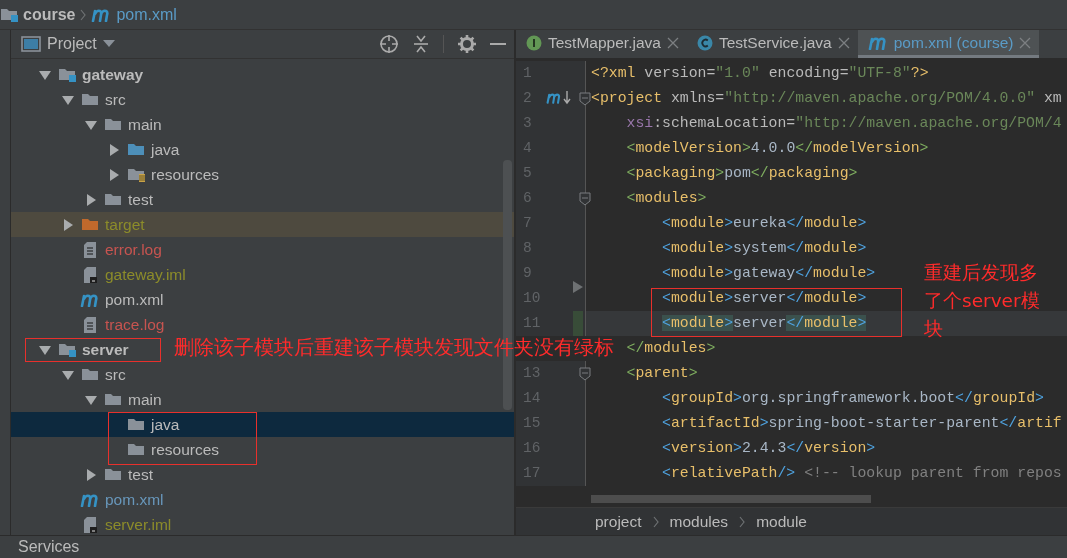 The height and width of the screenshot is (558, 1067). Describe the element at coordinates (72, 44) in the screenshot. I see `panel-title: Project` at that location.